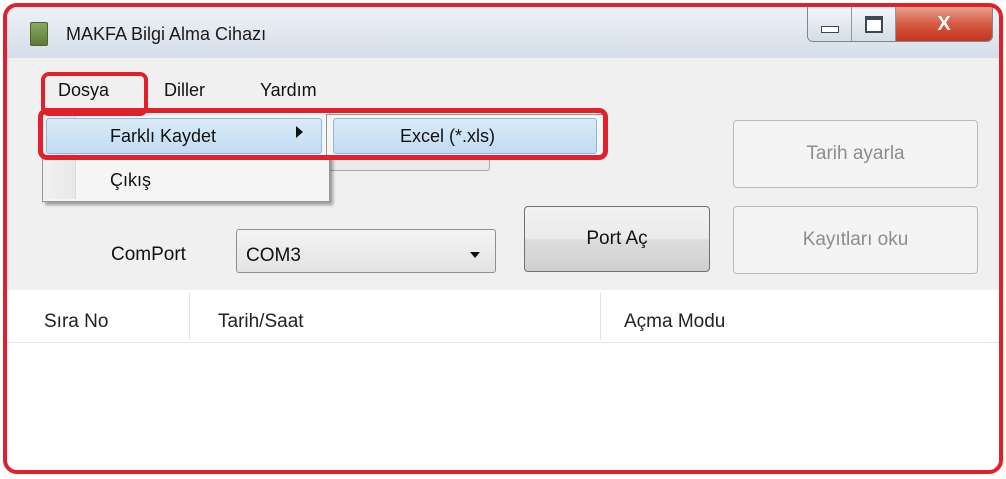  I want to click on column-header-acma-modu: Açma Modu, so click(674, 322).